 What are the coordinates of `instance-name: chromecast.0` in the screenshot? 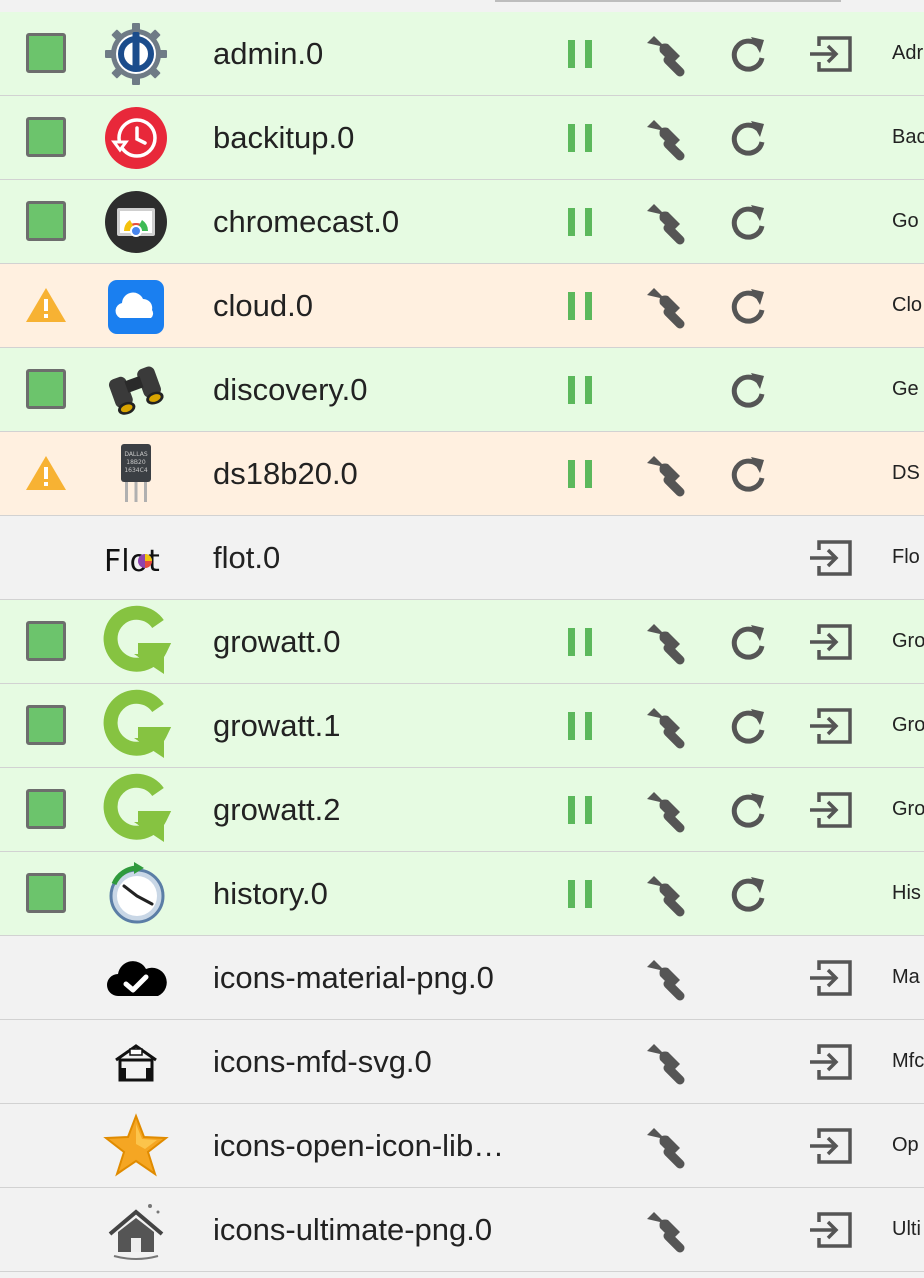 It's located at (306, 221).